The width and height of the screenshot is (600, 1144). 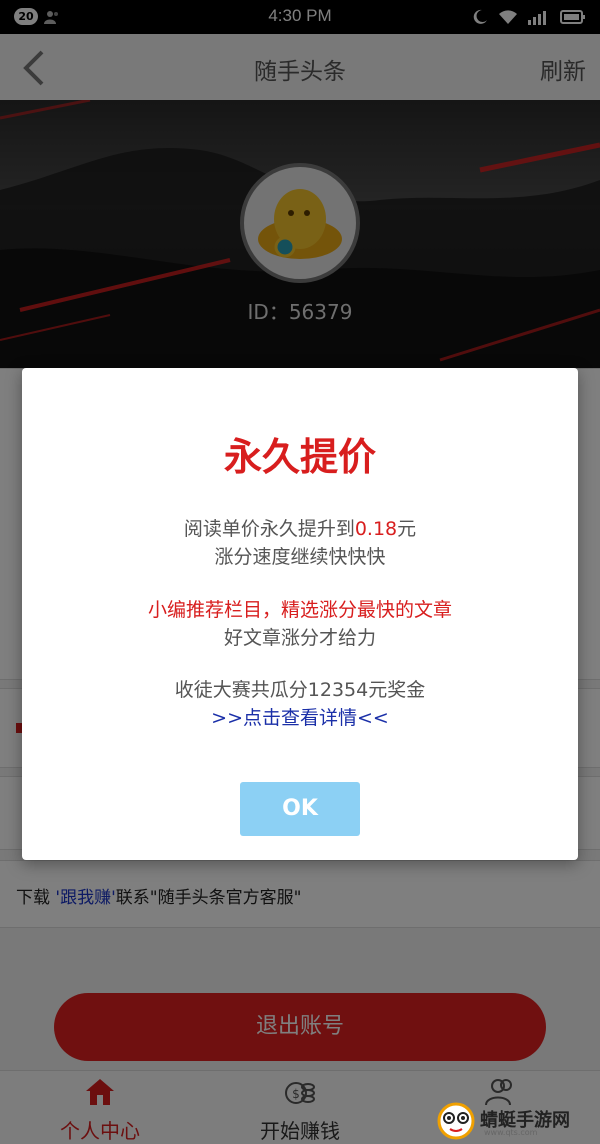 I want to click on view-details-link: >>点击查看详情<<, so click(x=300, y=716).